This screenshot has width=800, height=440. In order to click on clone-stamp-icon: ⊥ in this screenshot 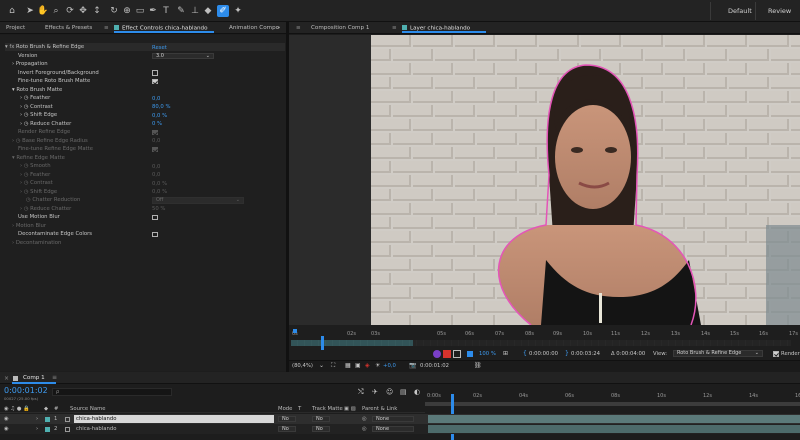, I will do `click(195, 11)`.